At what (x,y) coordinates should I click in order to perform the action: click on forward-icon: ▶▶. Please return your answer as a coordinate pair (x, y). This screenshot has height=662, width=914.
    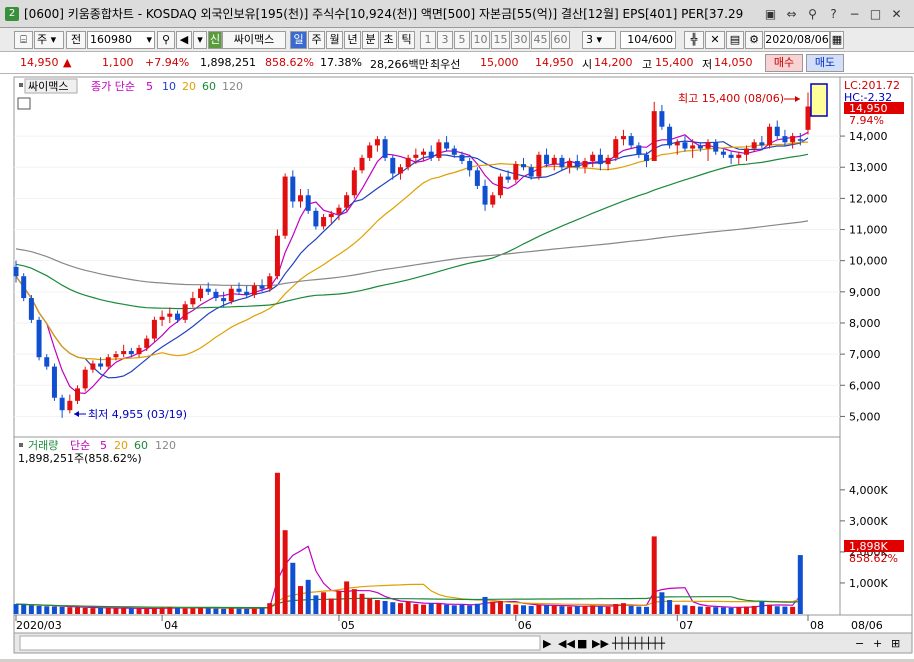
    Looking at the image, I should click on (600, 643).